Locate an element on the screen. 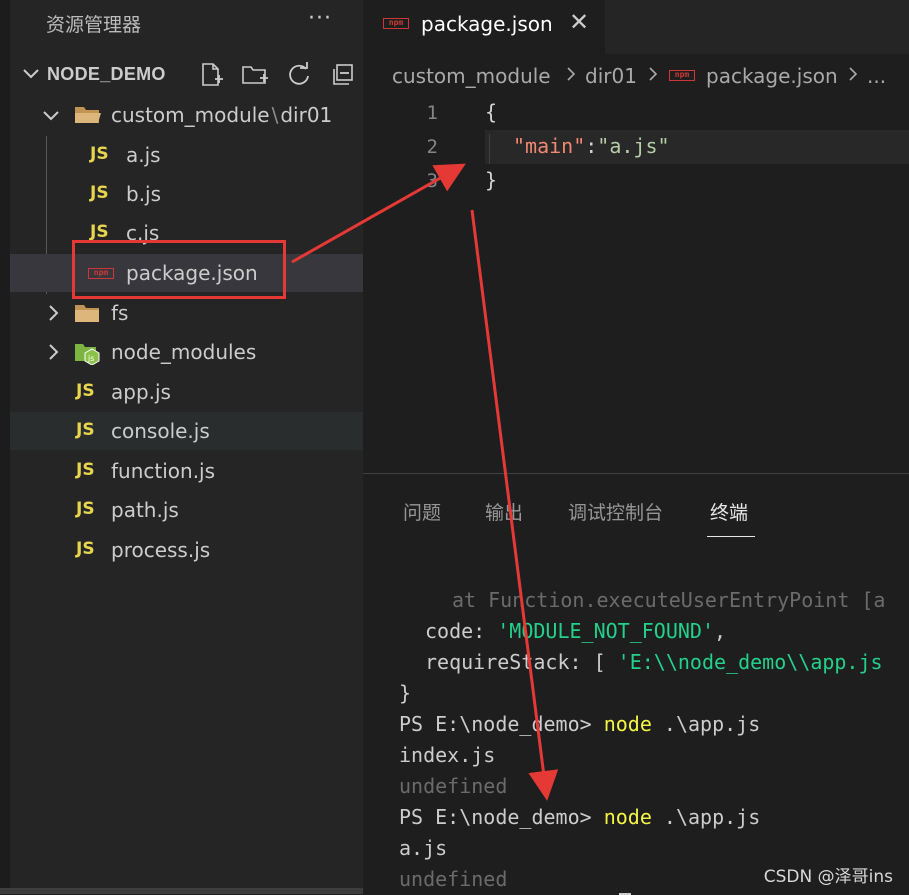 This screenshot has height=895, width=909. tree-file-process-js: JS process.js is located at coordinates (186, 550).